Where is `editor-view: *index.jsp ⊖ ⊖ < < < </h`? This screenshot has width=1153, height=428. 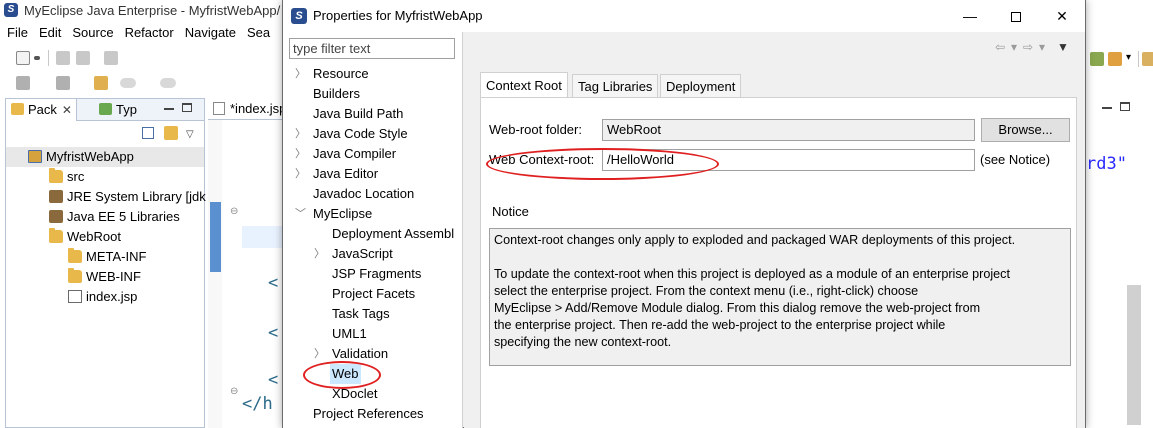 editor-view: *index.jsp ⊖ ⊖ < < < </h is located at coordinates (248, 263).